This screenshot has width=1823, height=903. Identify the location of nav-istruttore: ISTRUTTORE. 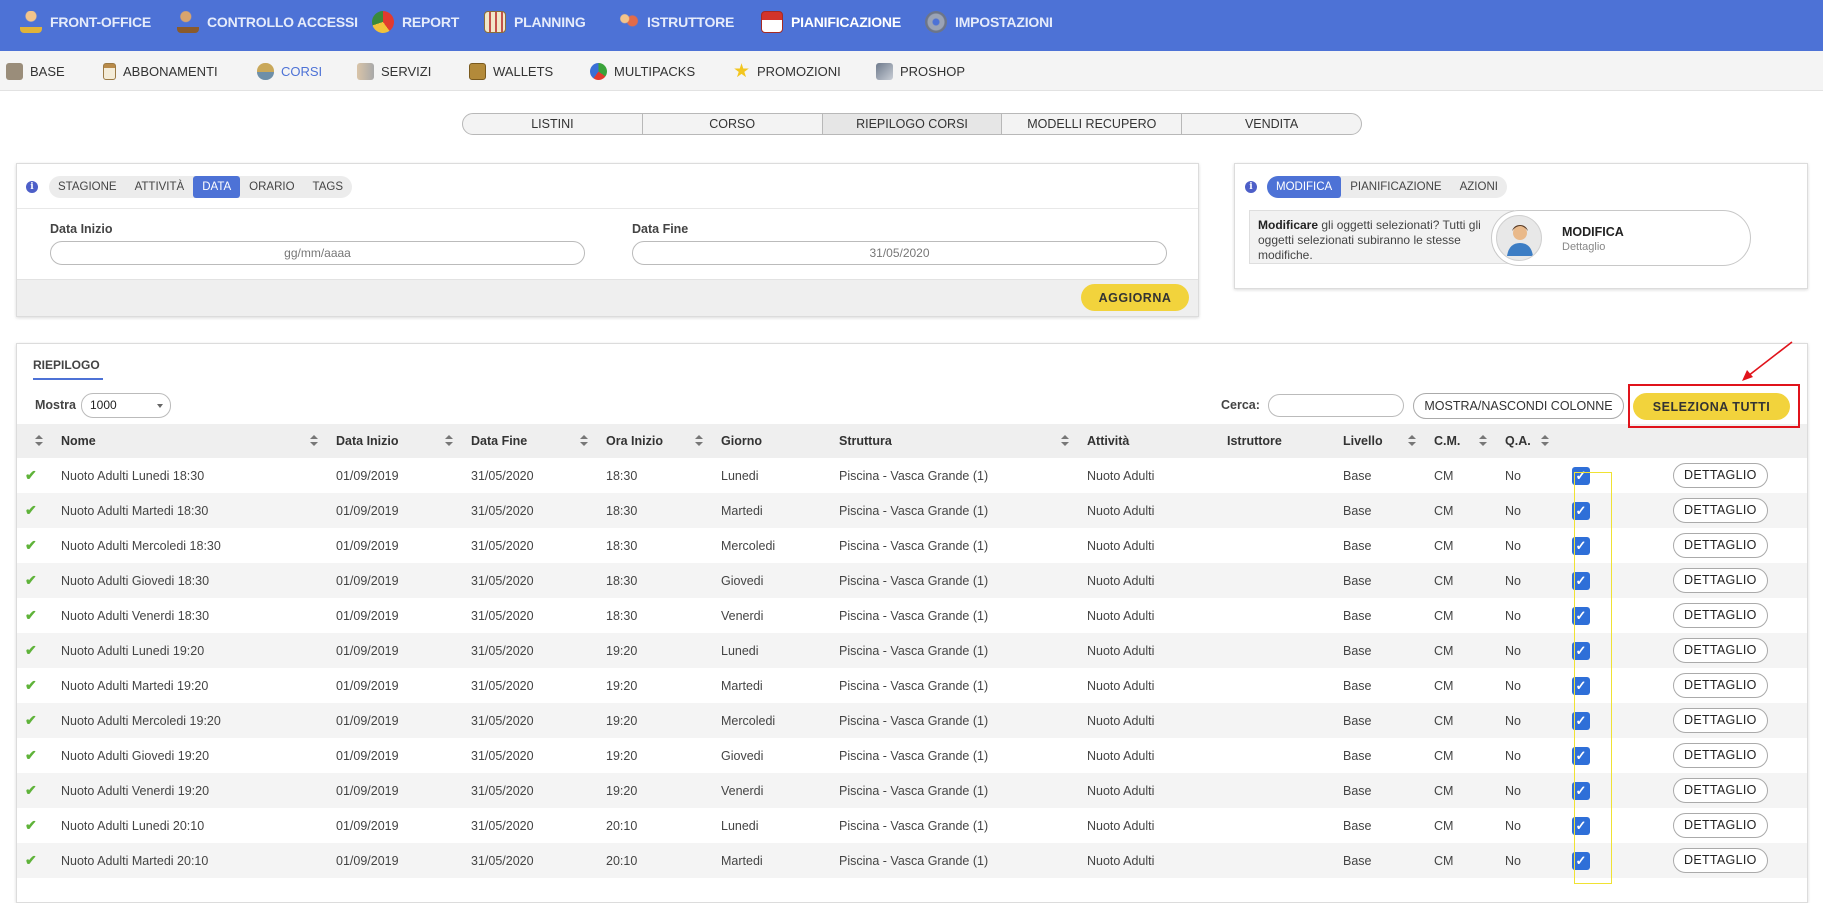
(675, 22).